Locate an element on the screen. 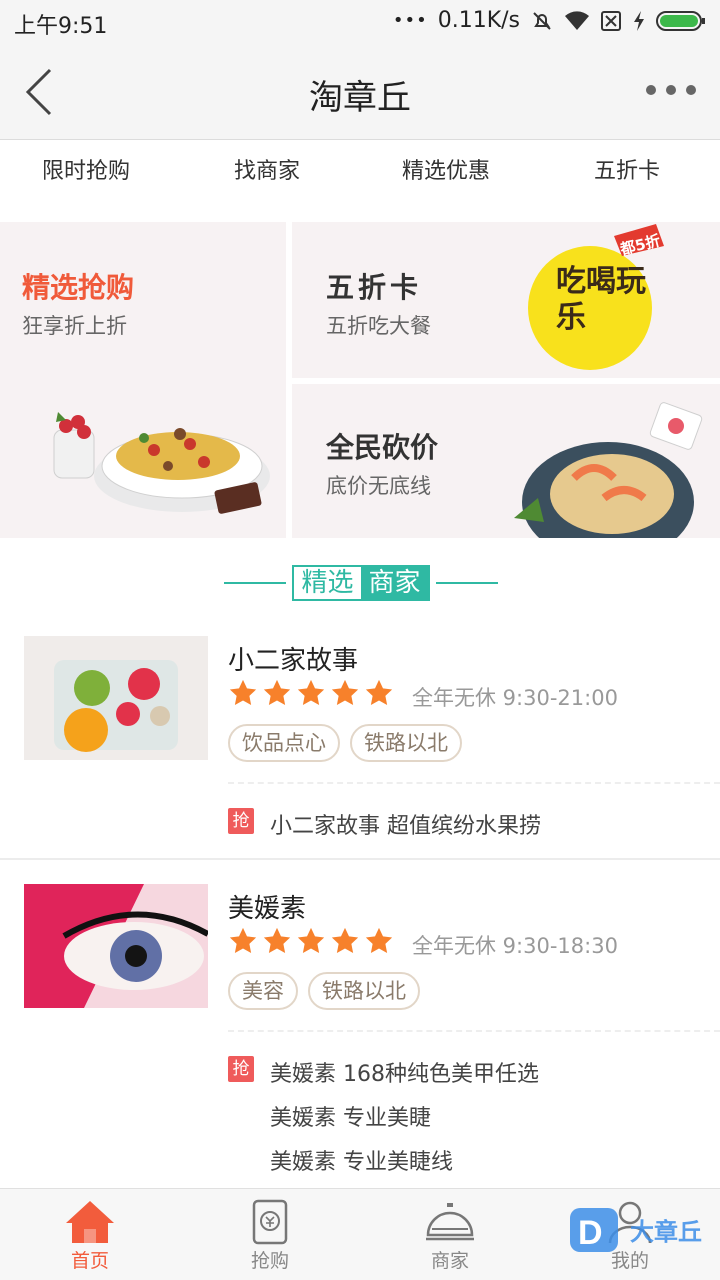 The image size is (720, 1280). status-time: 上午9:51 is located at coordinates (61, 26).